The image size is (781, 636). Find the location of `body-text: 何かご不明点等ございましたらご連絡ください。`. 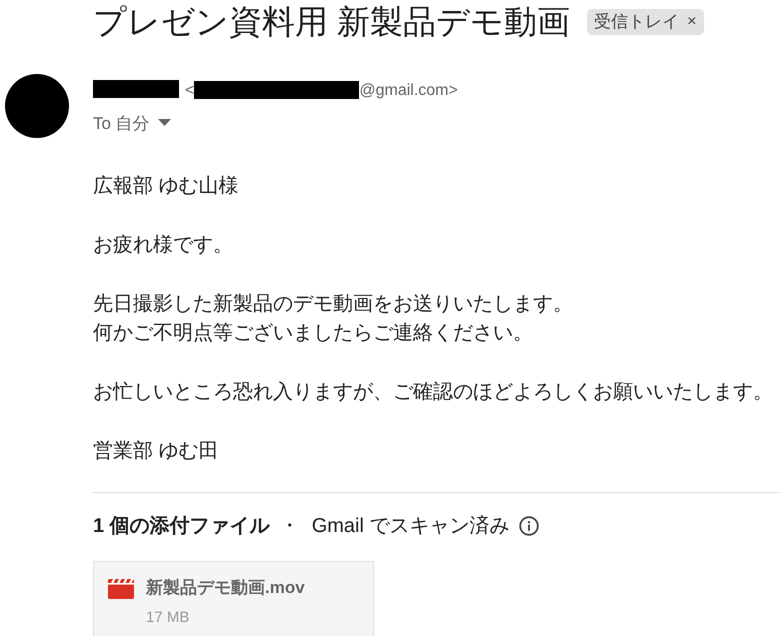

body-text: 何かご不明点等ございましたらご連絡ください。 is located at coordinates (313, 333).